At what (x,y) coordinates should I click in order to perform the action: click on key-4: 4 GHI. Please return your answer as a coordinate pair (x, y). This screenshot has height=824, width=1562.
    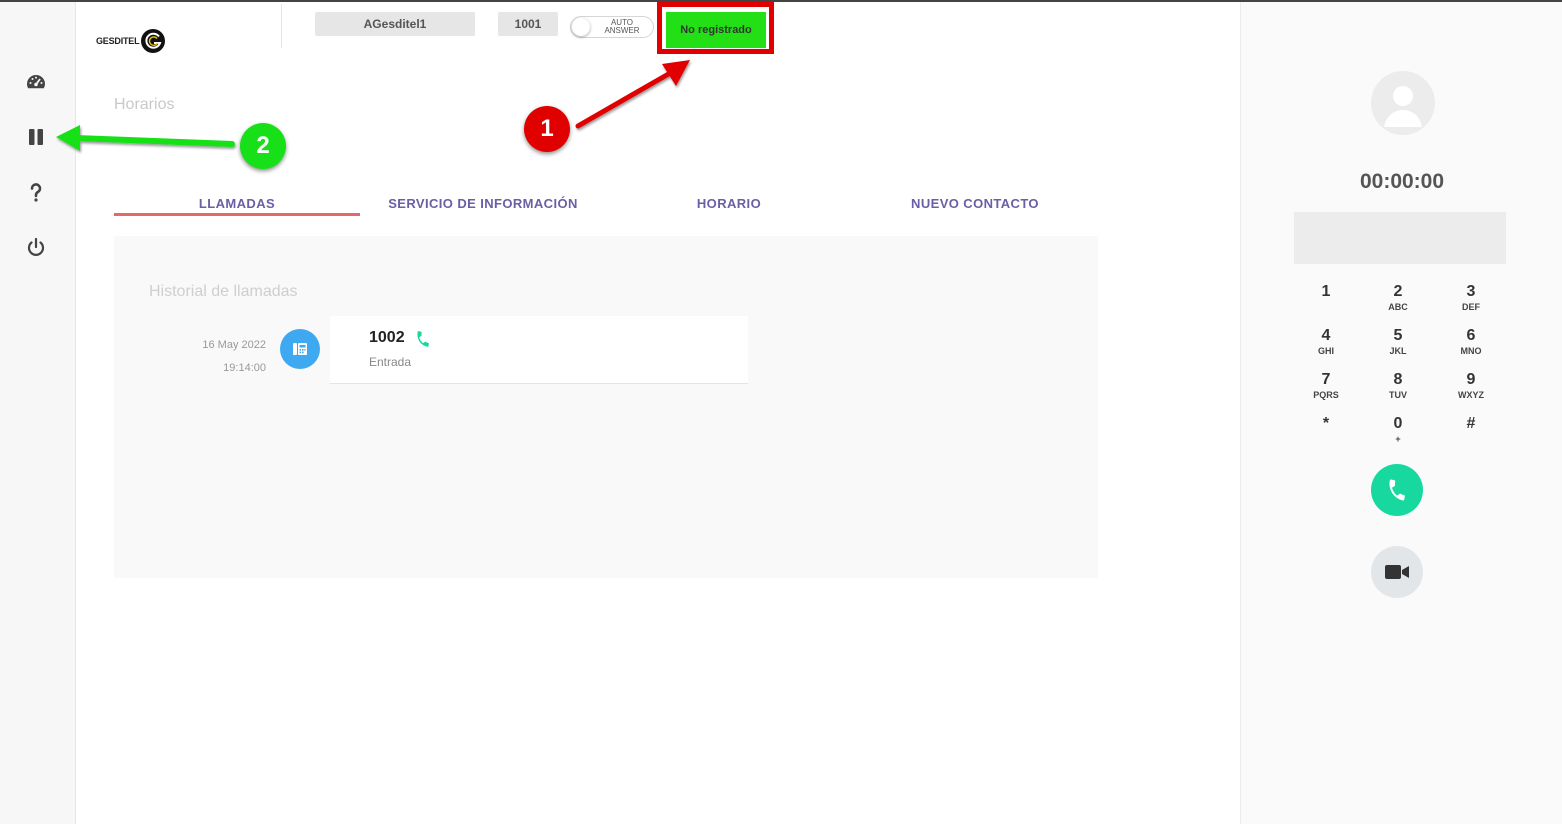
    Looking at the image, I should click on (1326, 347).